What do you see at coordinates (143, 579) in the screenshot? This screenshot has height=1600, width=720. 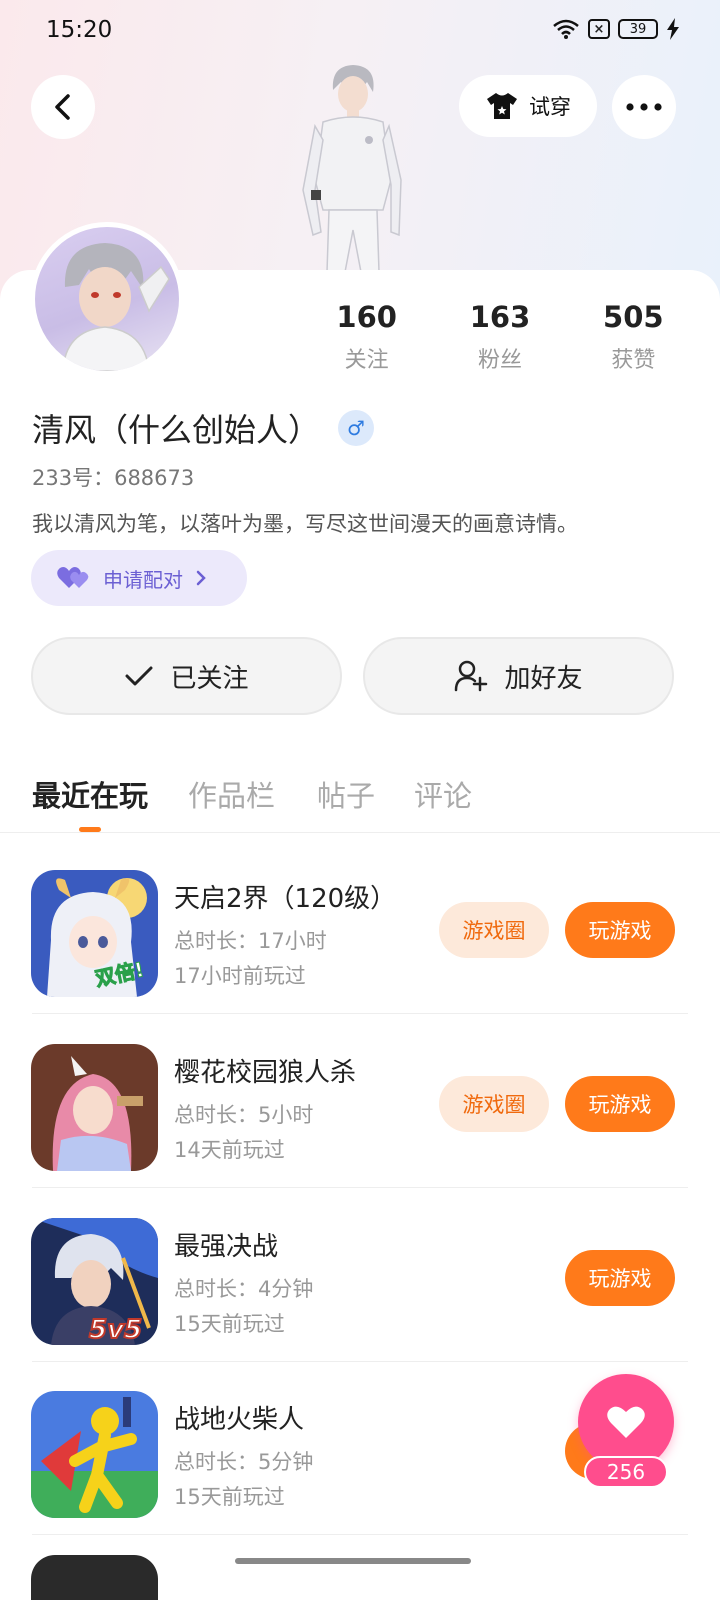 I see `request-pair-label: 申请配对` at bounding box center [143, 579].